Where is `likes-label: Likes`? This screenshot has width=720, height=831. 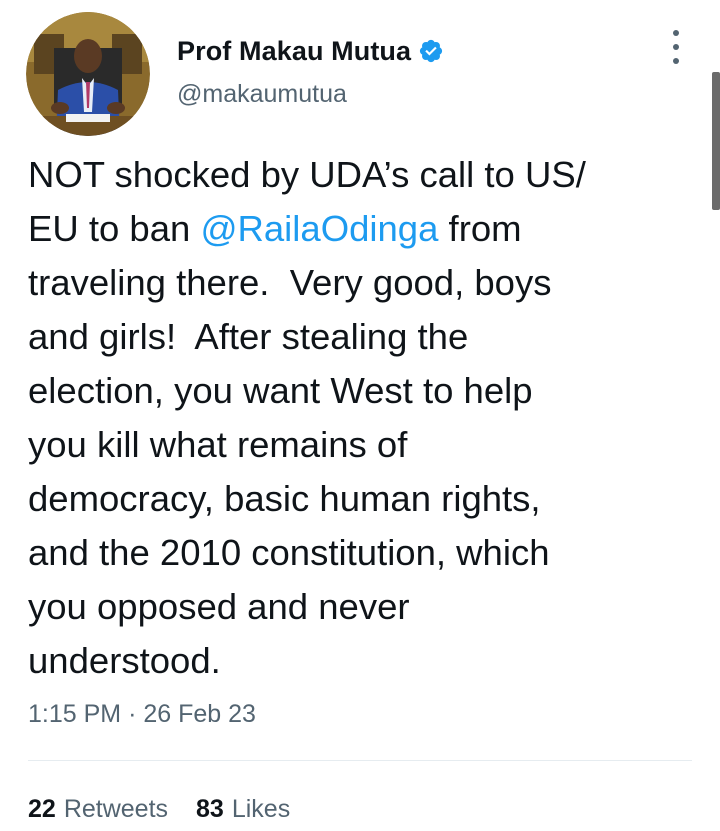 likes-label: Likes is located at coordinates (261, 809).